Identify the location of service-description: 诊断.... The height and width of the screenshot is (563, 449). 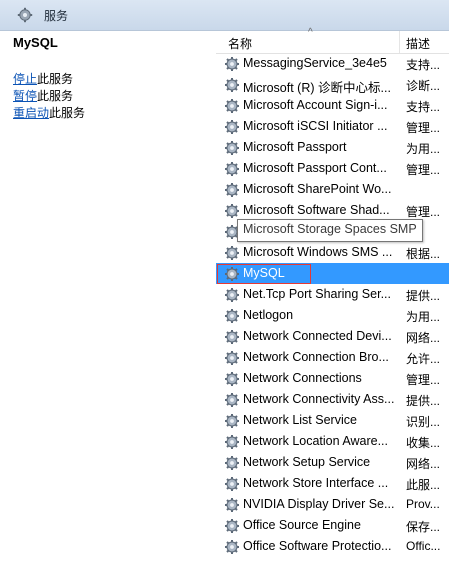
(423, 86).